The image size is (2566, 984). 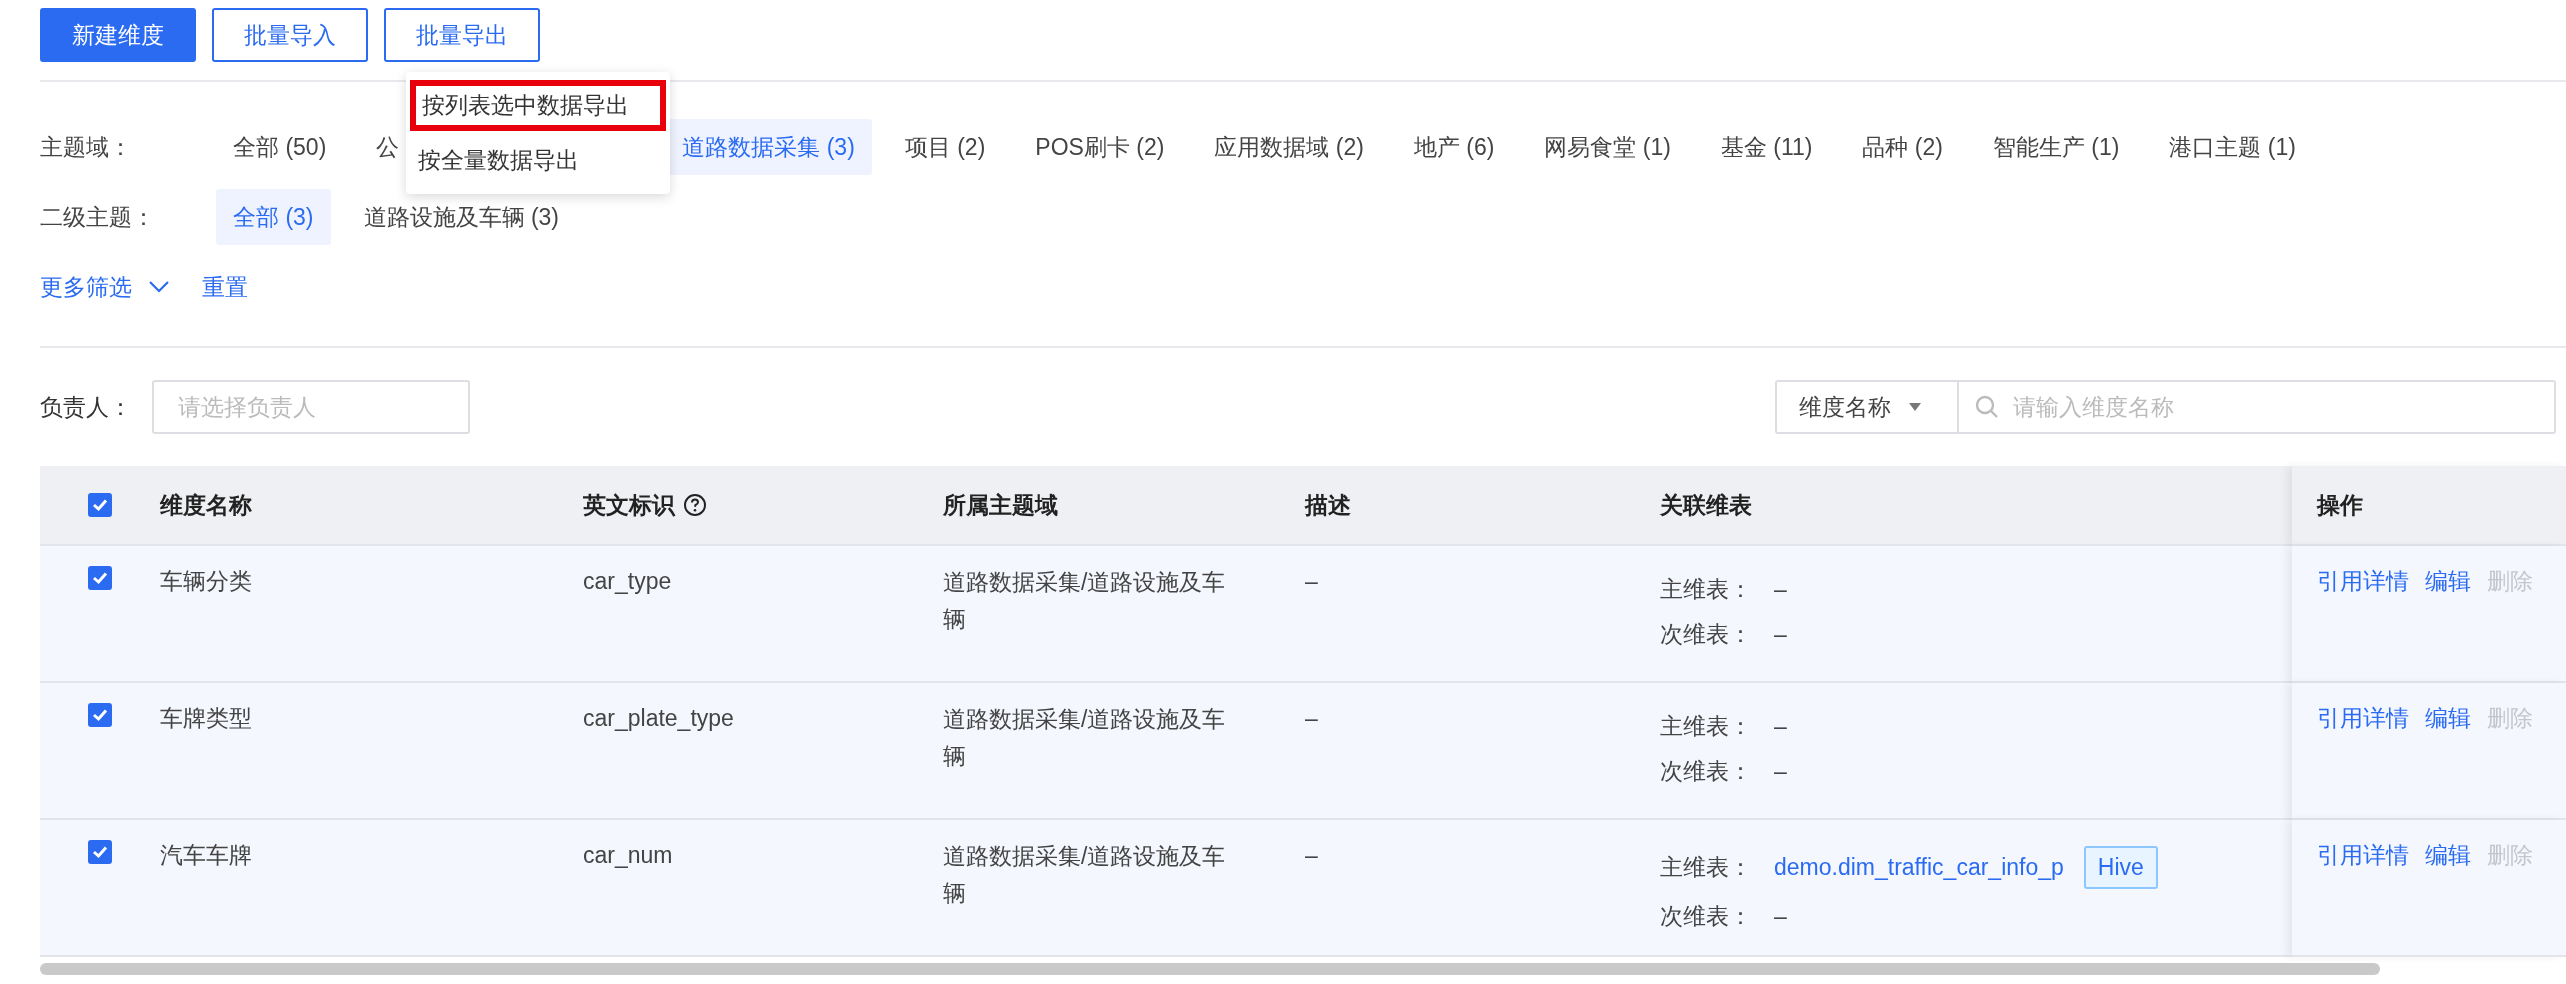 What do you see at coordinates (2056, 147) in the screenshot?
I see `filter-option: 智能生产 (1)` at bounding box center [2056, 147].